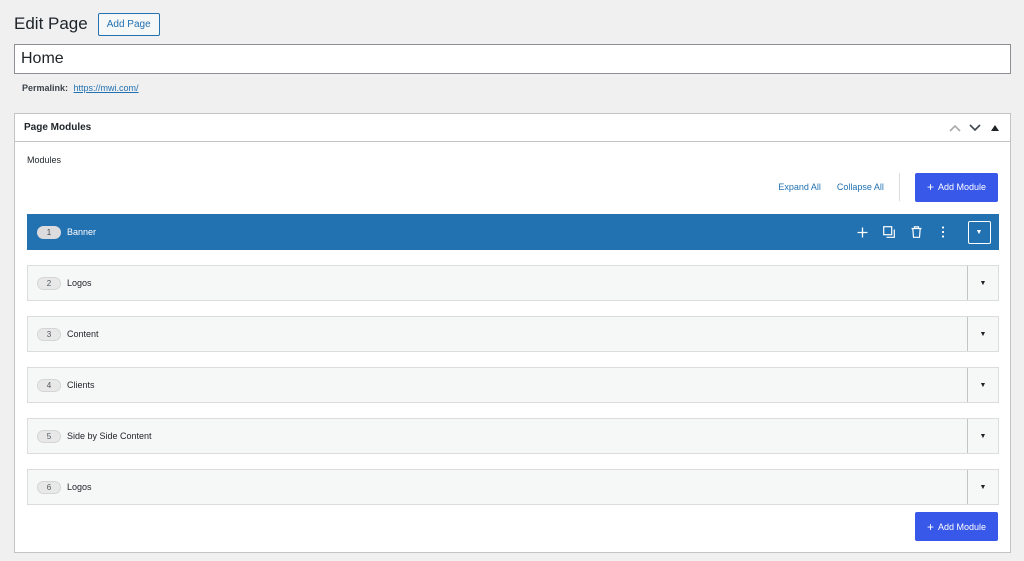  Describe the element at coordinates (513, 436) in the screenshot. I see `module-row-side-by-side-content: 5 Side by Side Content ▼` at that location.